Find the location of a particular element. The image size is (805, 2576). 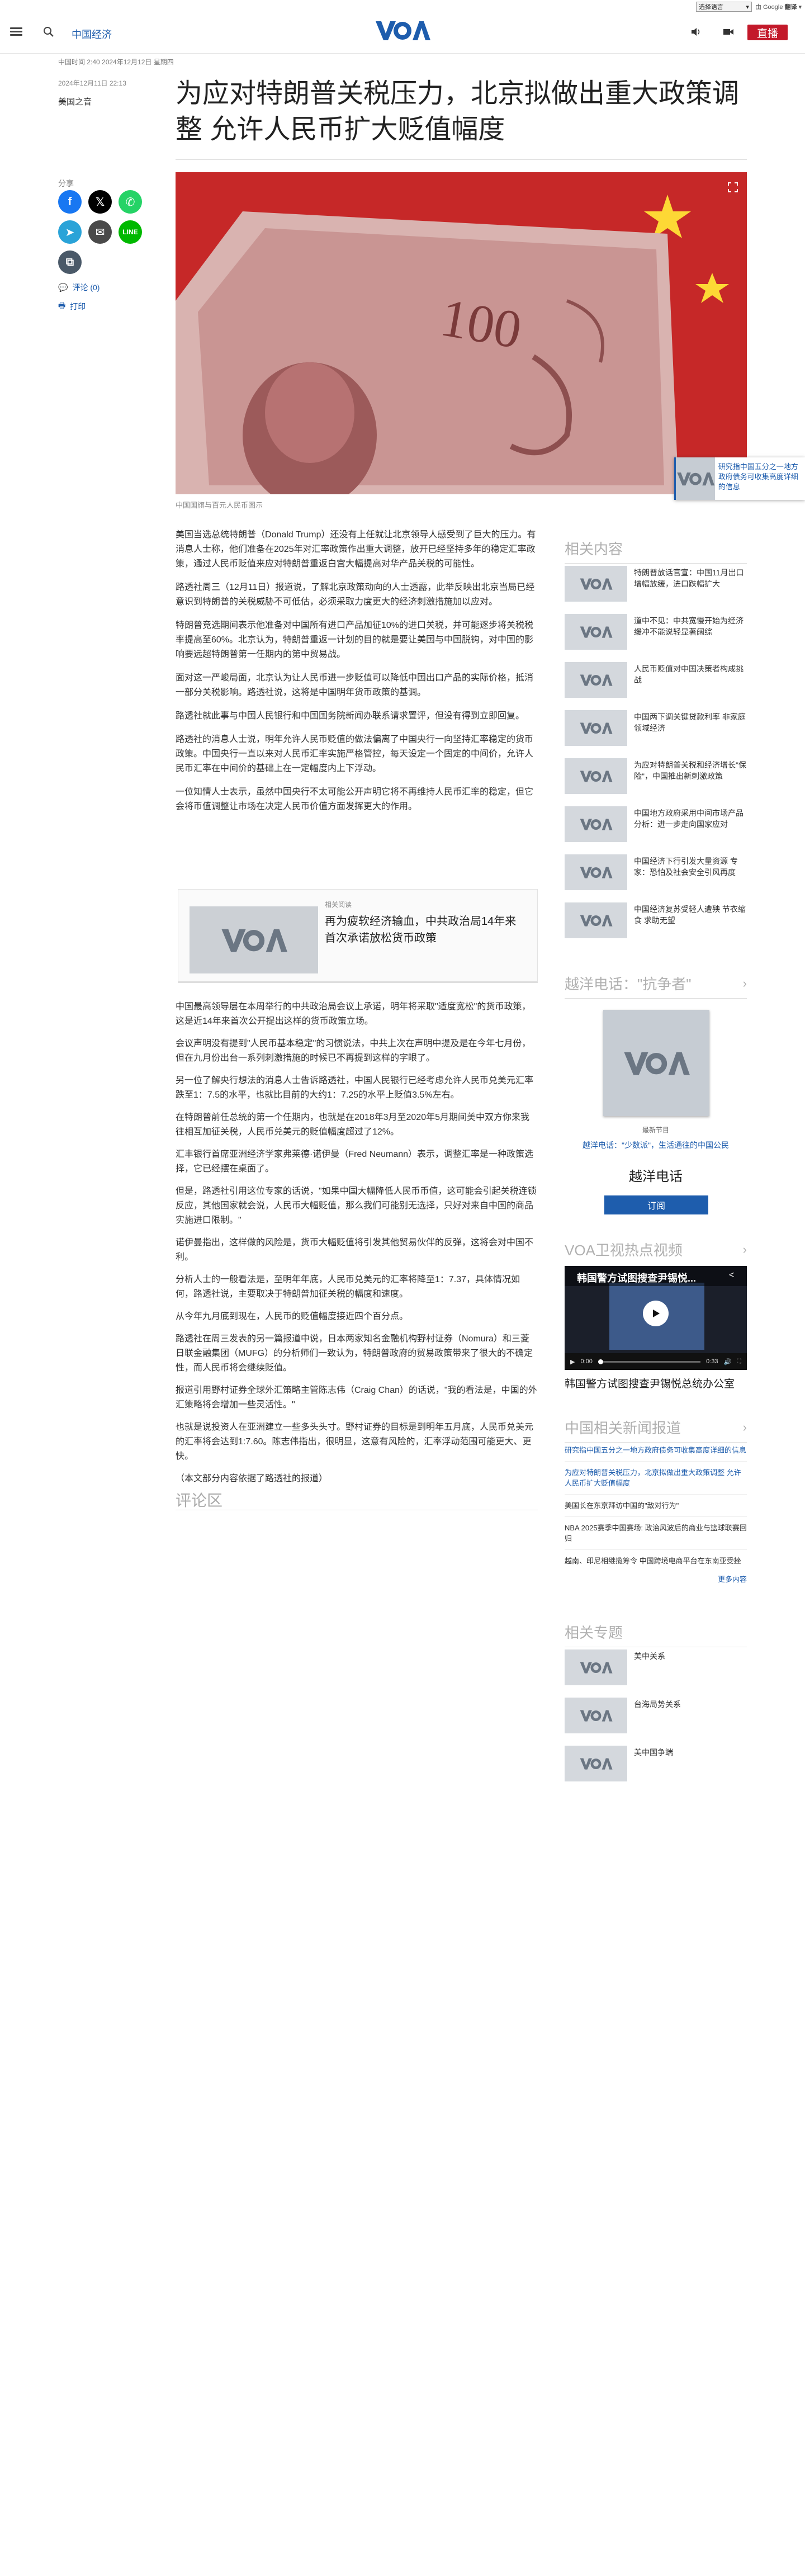

chevron-down-icon: ▾ is located at coordinates (747, 7).